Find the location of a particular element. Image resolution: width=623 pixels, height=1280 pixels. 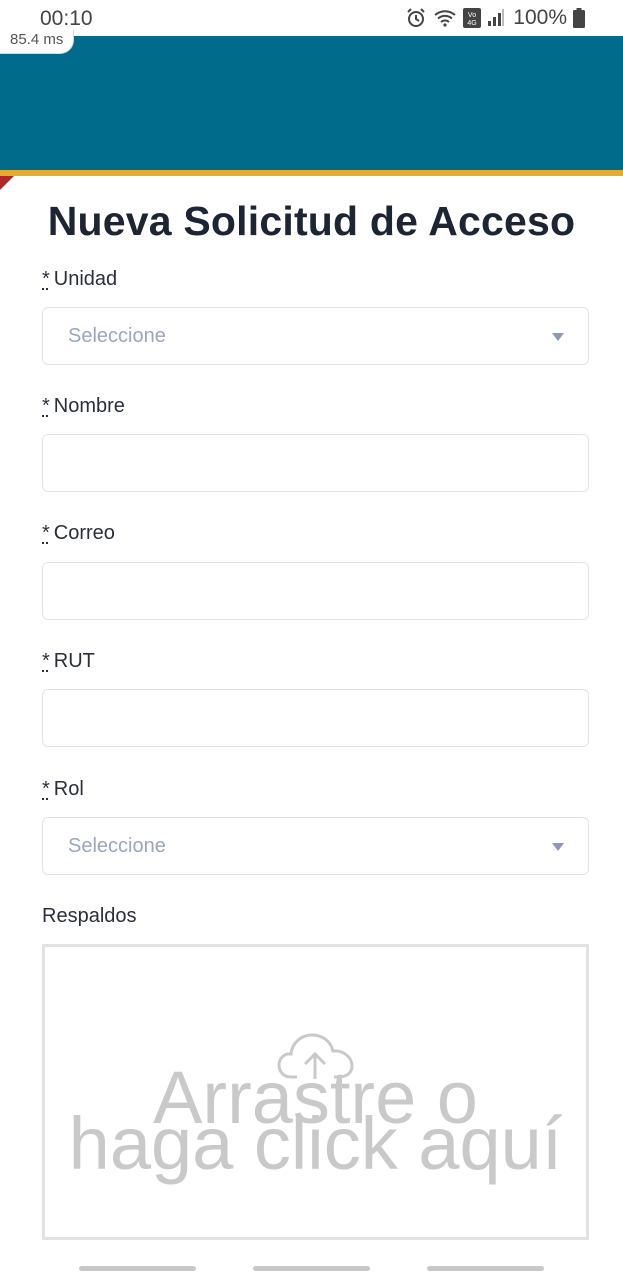

rol-label-text: Rol is located at coordinates (68, 789).